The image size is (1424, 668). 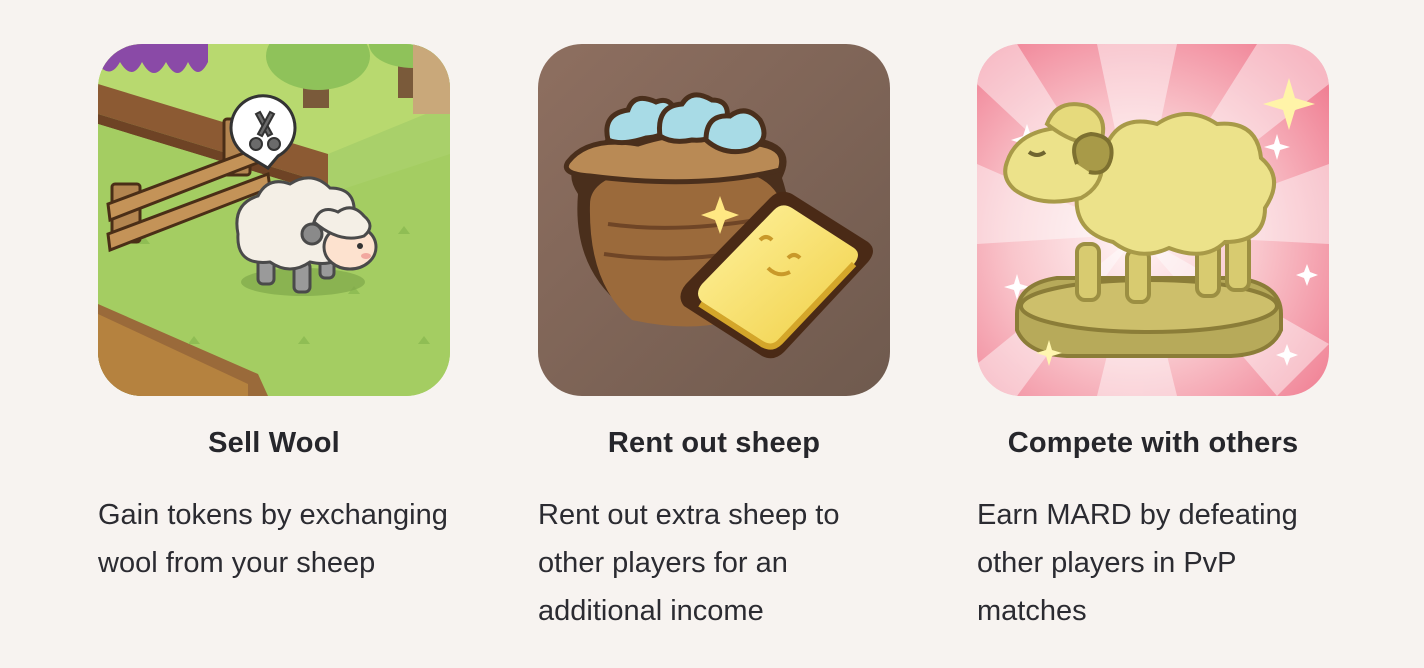 I want to click on gold-bar-and-wool-sack-icon, so click(x=714, y=220).